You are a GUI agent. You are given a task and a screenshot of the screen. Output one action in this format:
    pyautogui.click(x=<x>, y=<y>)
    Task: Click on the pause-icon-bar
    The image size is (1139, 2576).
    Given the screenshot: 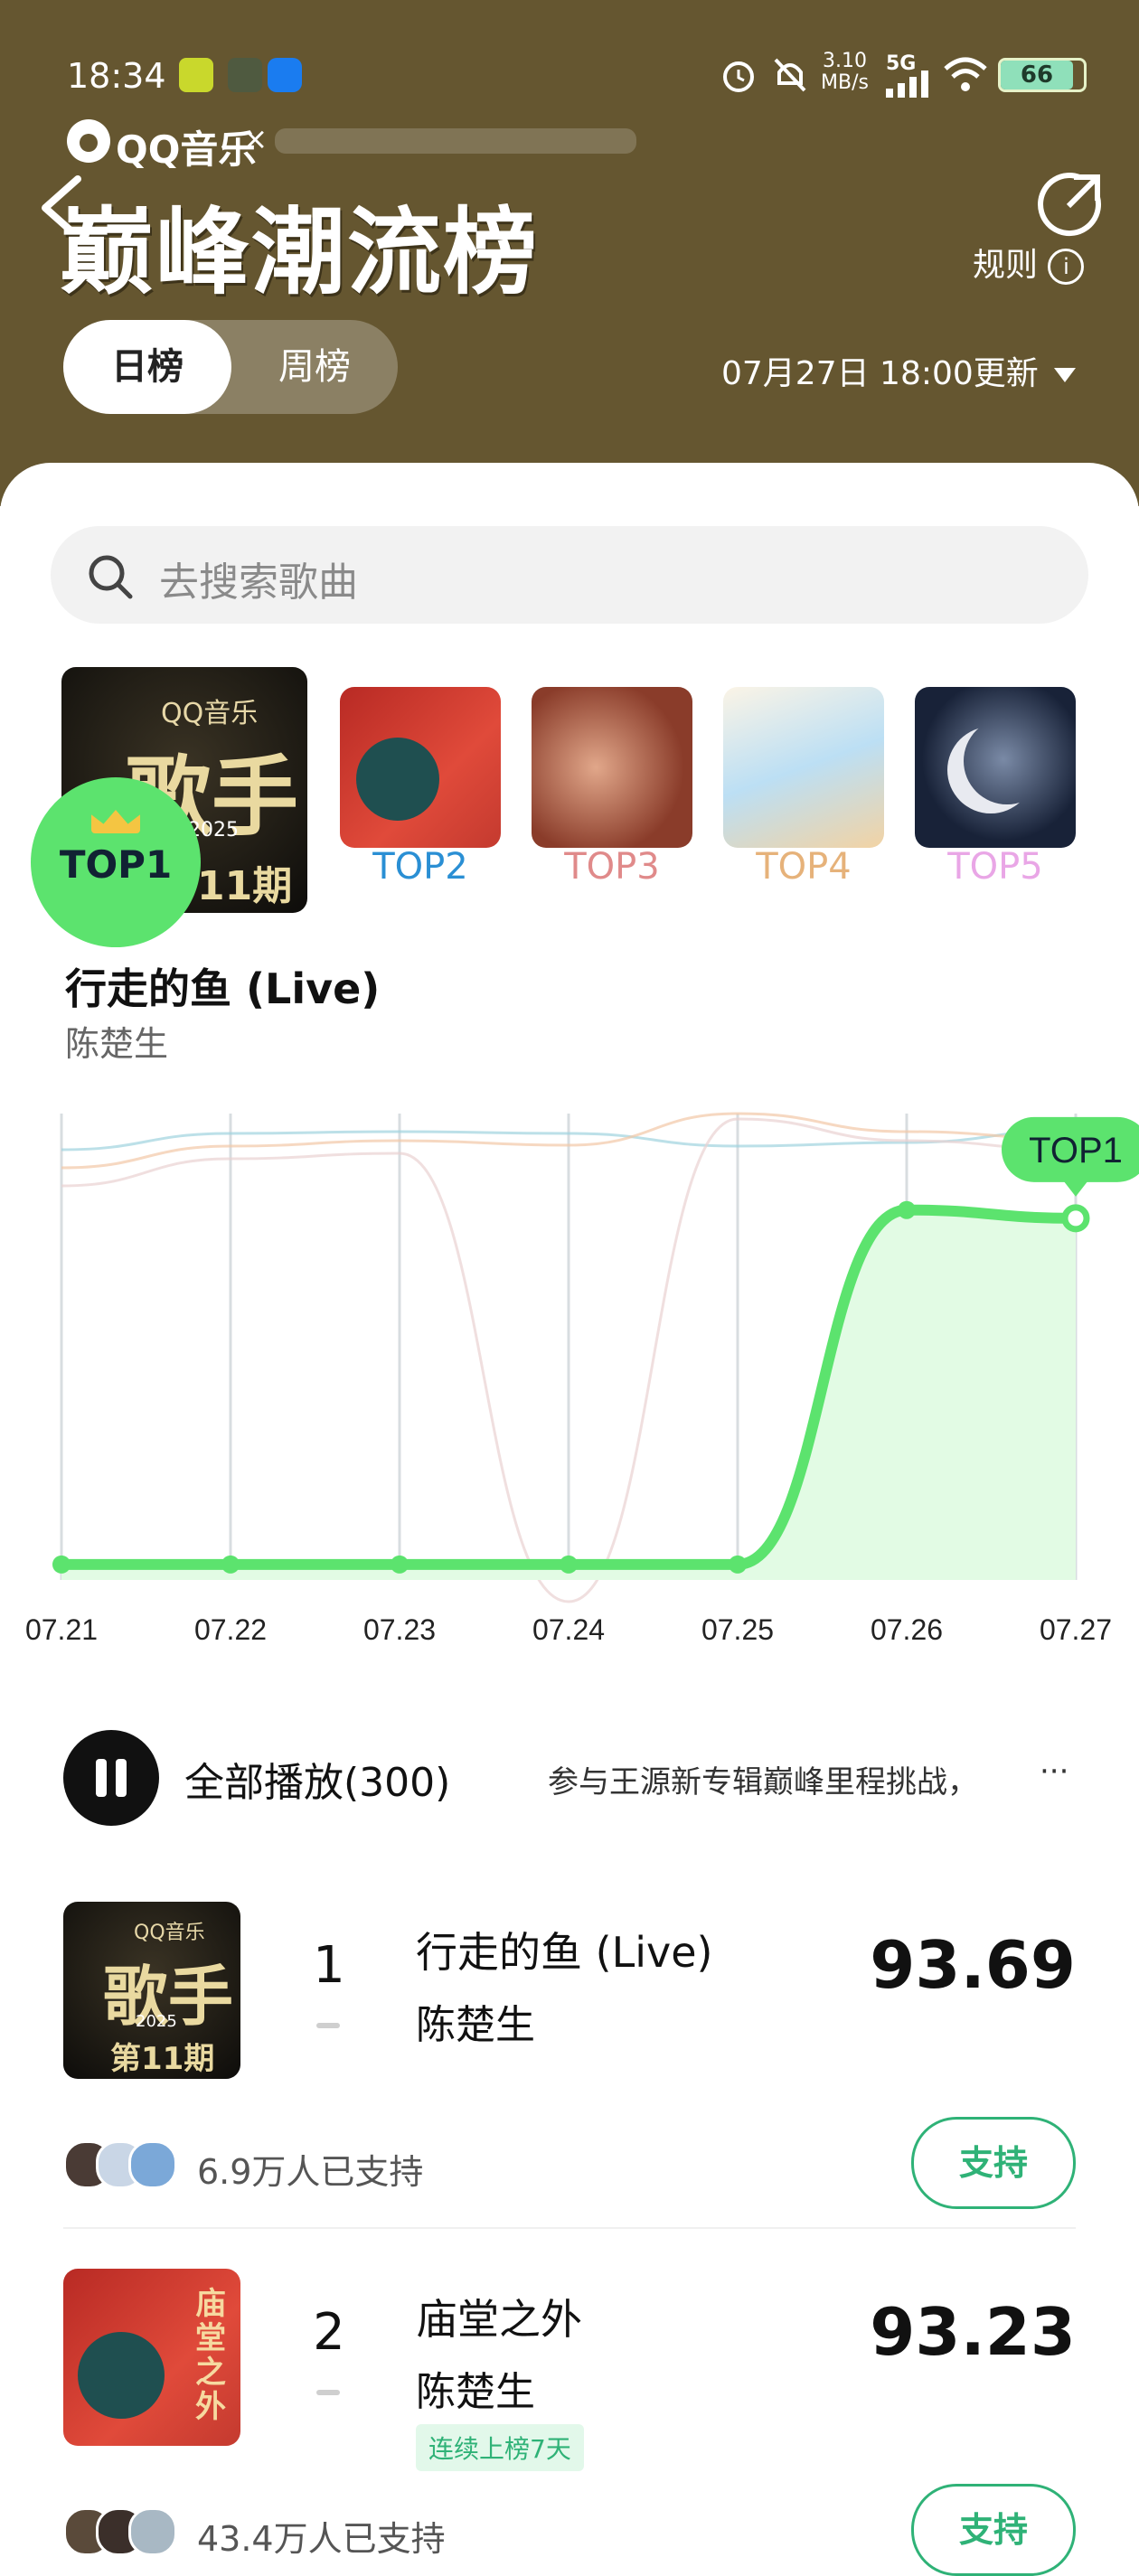 What is the action you would take?
    pyautogui.click(x=121, y=1778)
    